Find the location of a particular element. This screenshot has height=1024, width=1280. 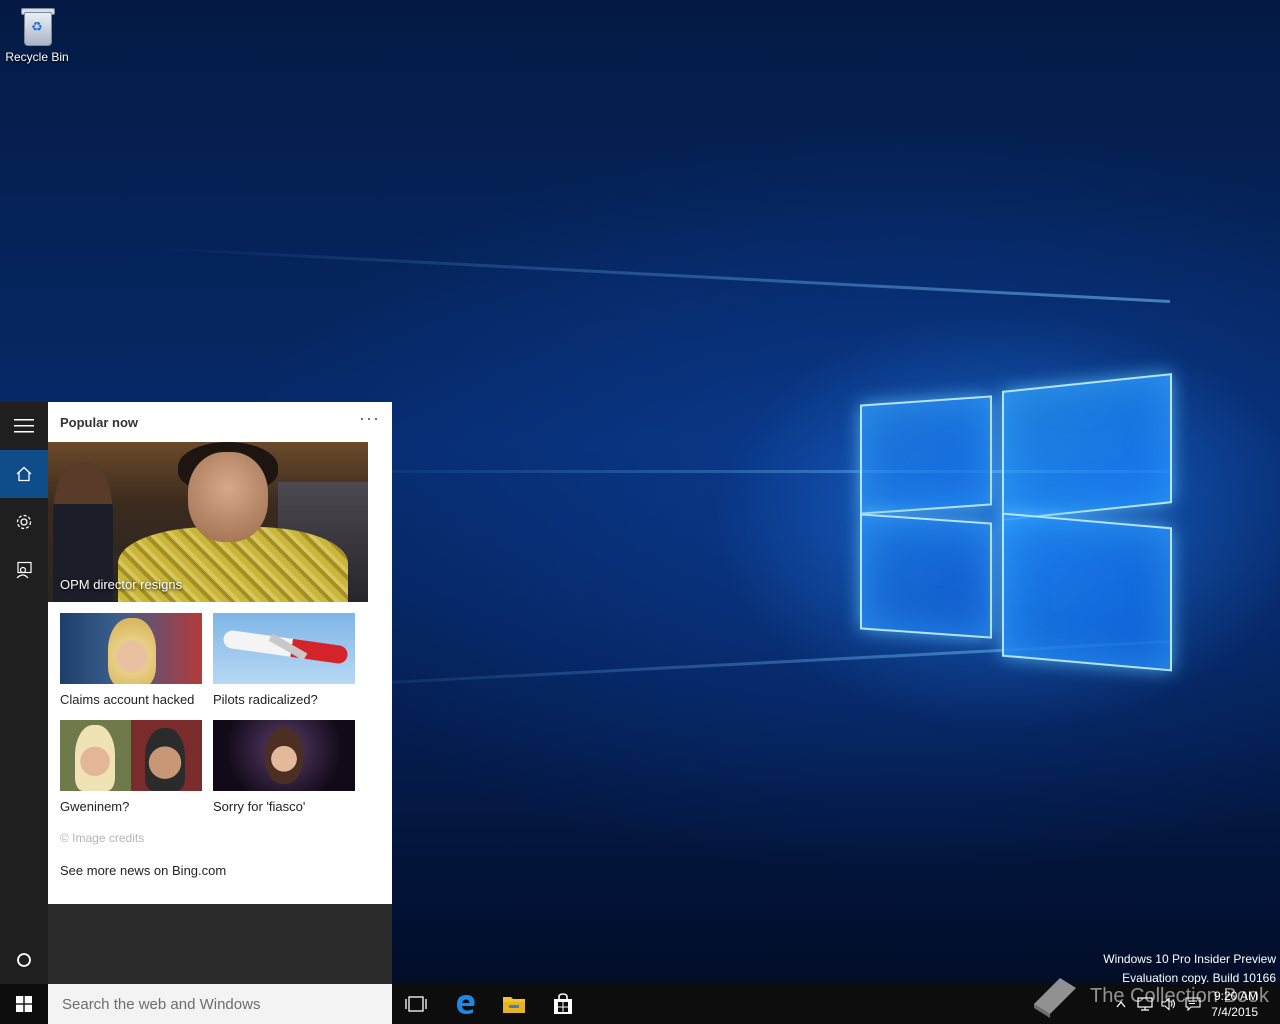

store-button is located at coordinates (563, 1004).